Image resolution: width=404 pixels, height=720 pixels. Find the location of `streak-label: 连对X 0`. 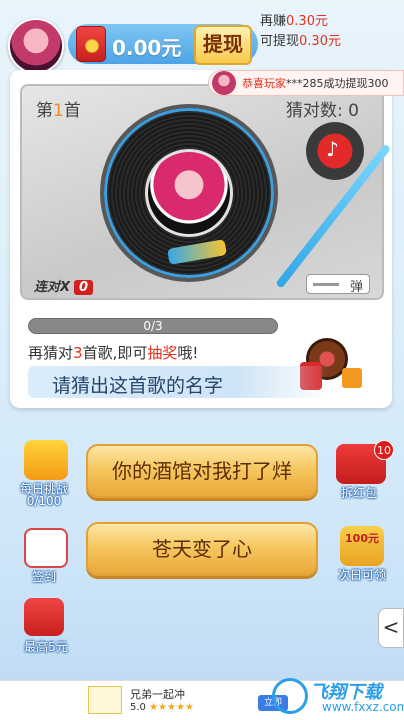

streak-label: 连对X 0 is located at coordinates (64, 285).